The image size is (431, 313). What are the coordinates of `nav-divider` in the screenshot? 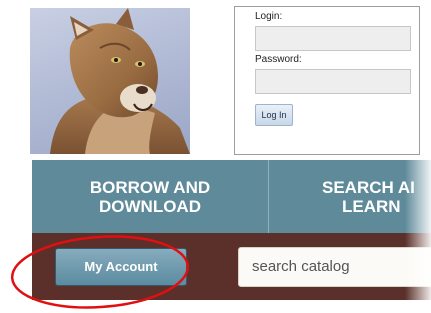 It's located at (268, 196).